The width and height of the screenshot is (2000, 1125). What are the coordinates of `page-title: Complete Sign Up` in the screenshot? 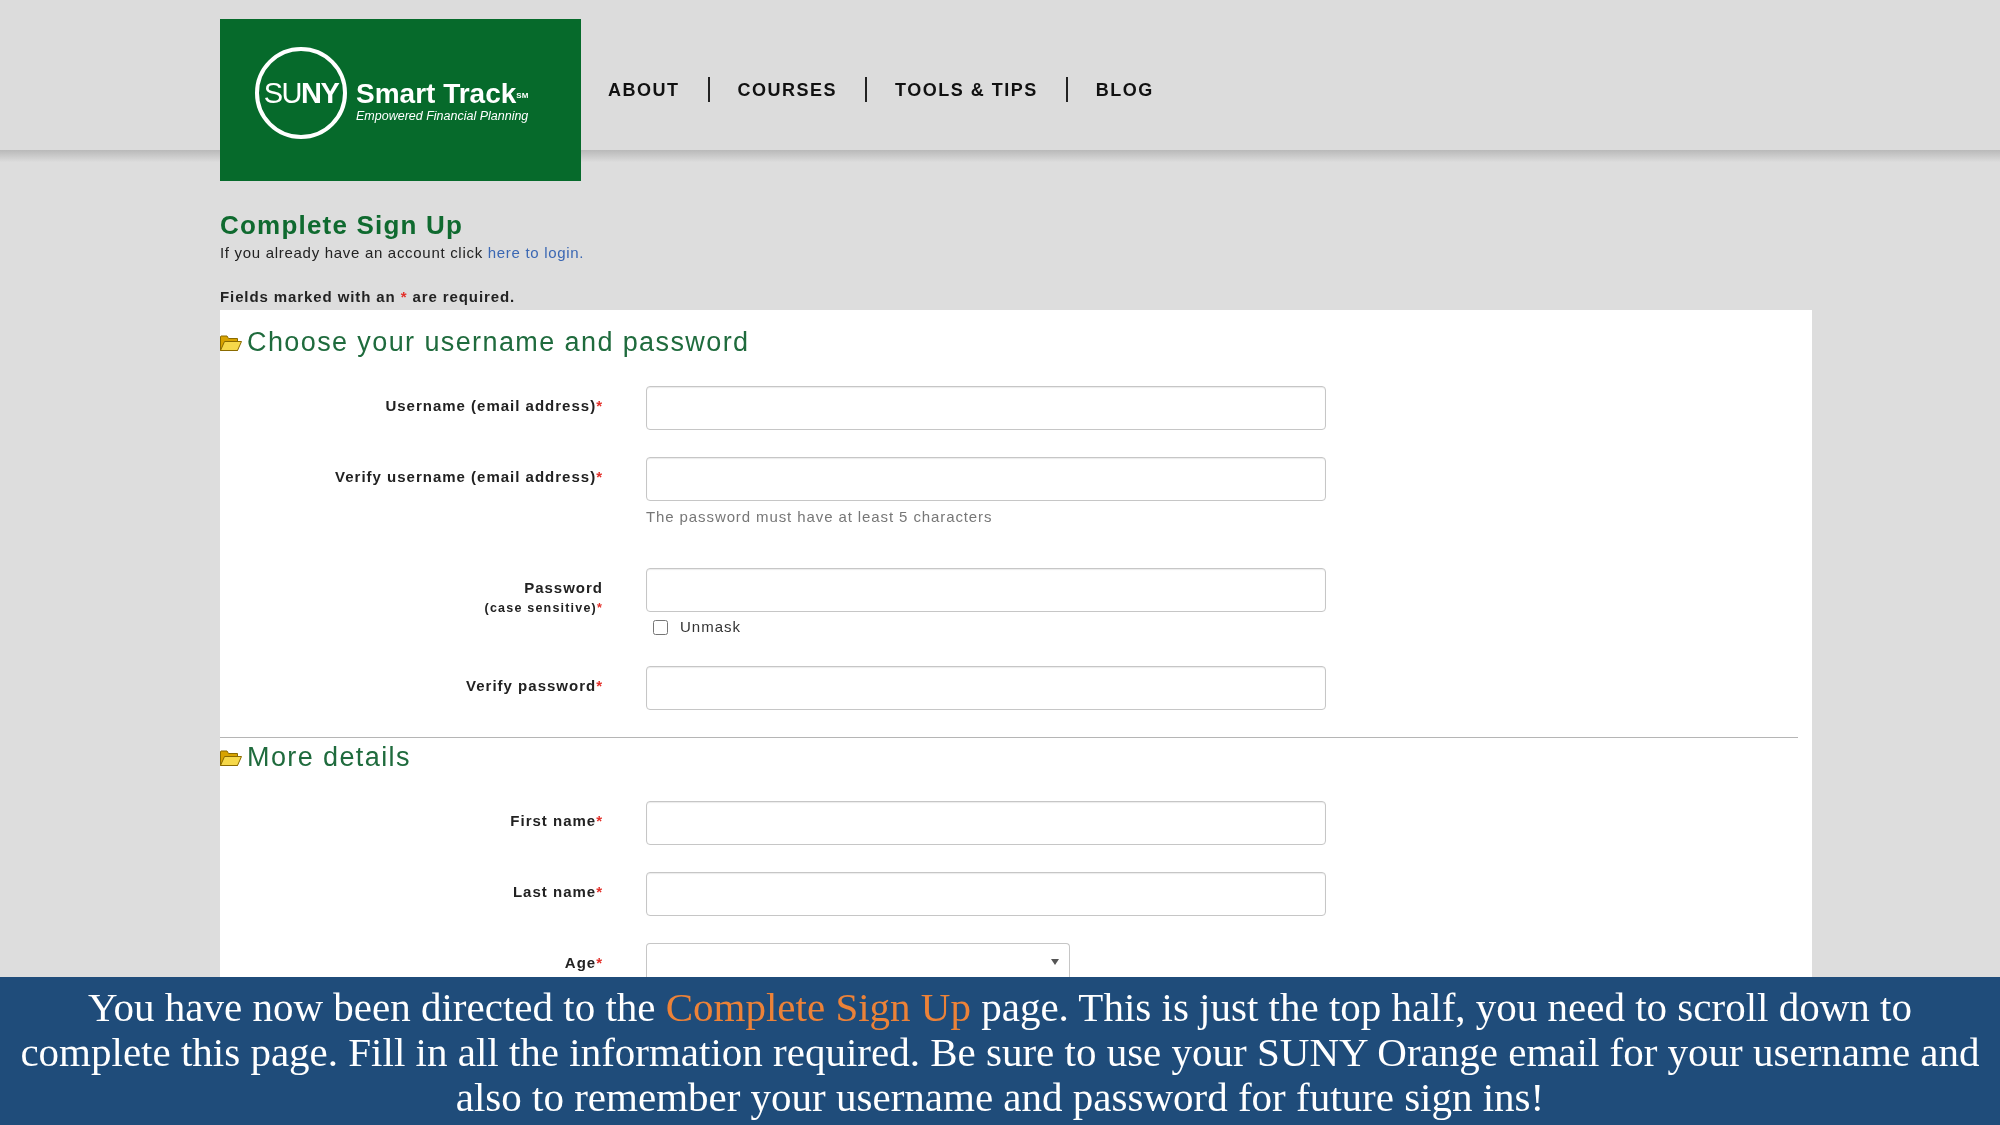 It's located at (342, 225).